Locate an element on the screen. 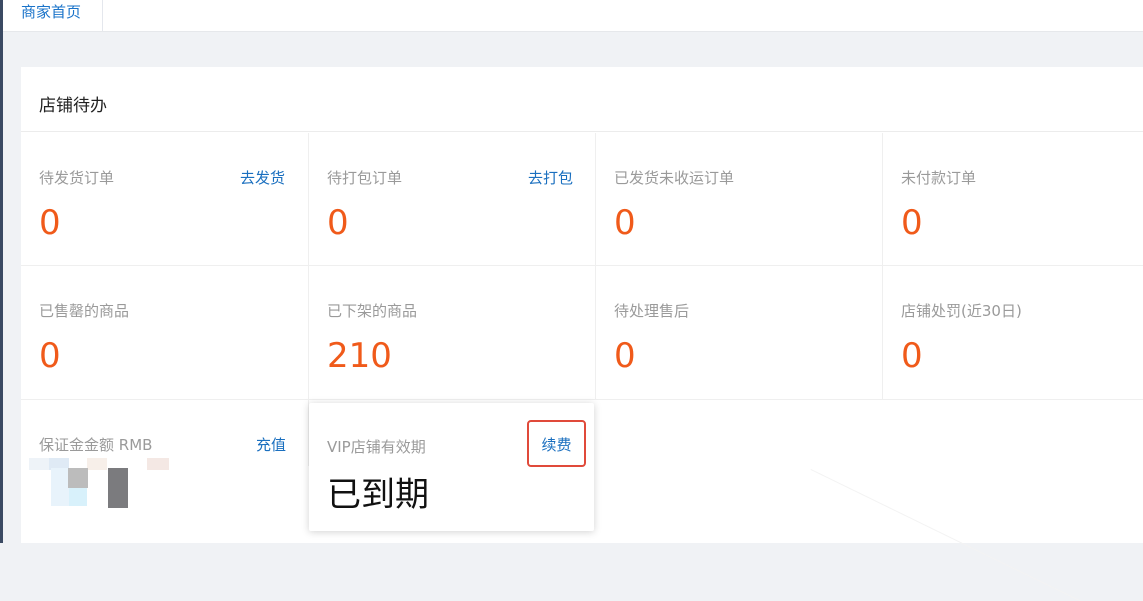  stat-pending-shipment: 待发货订单 去发货 0 is located at coordinates (164, 199).